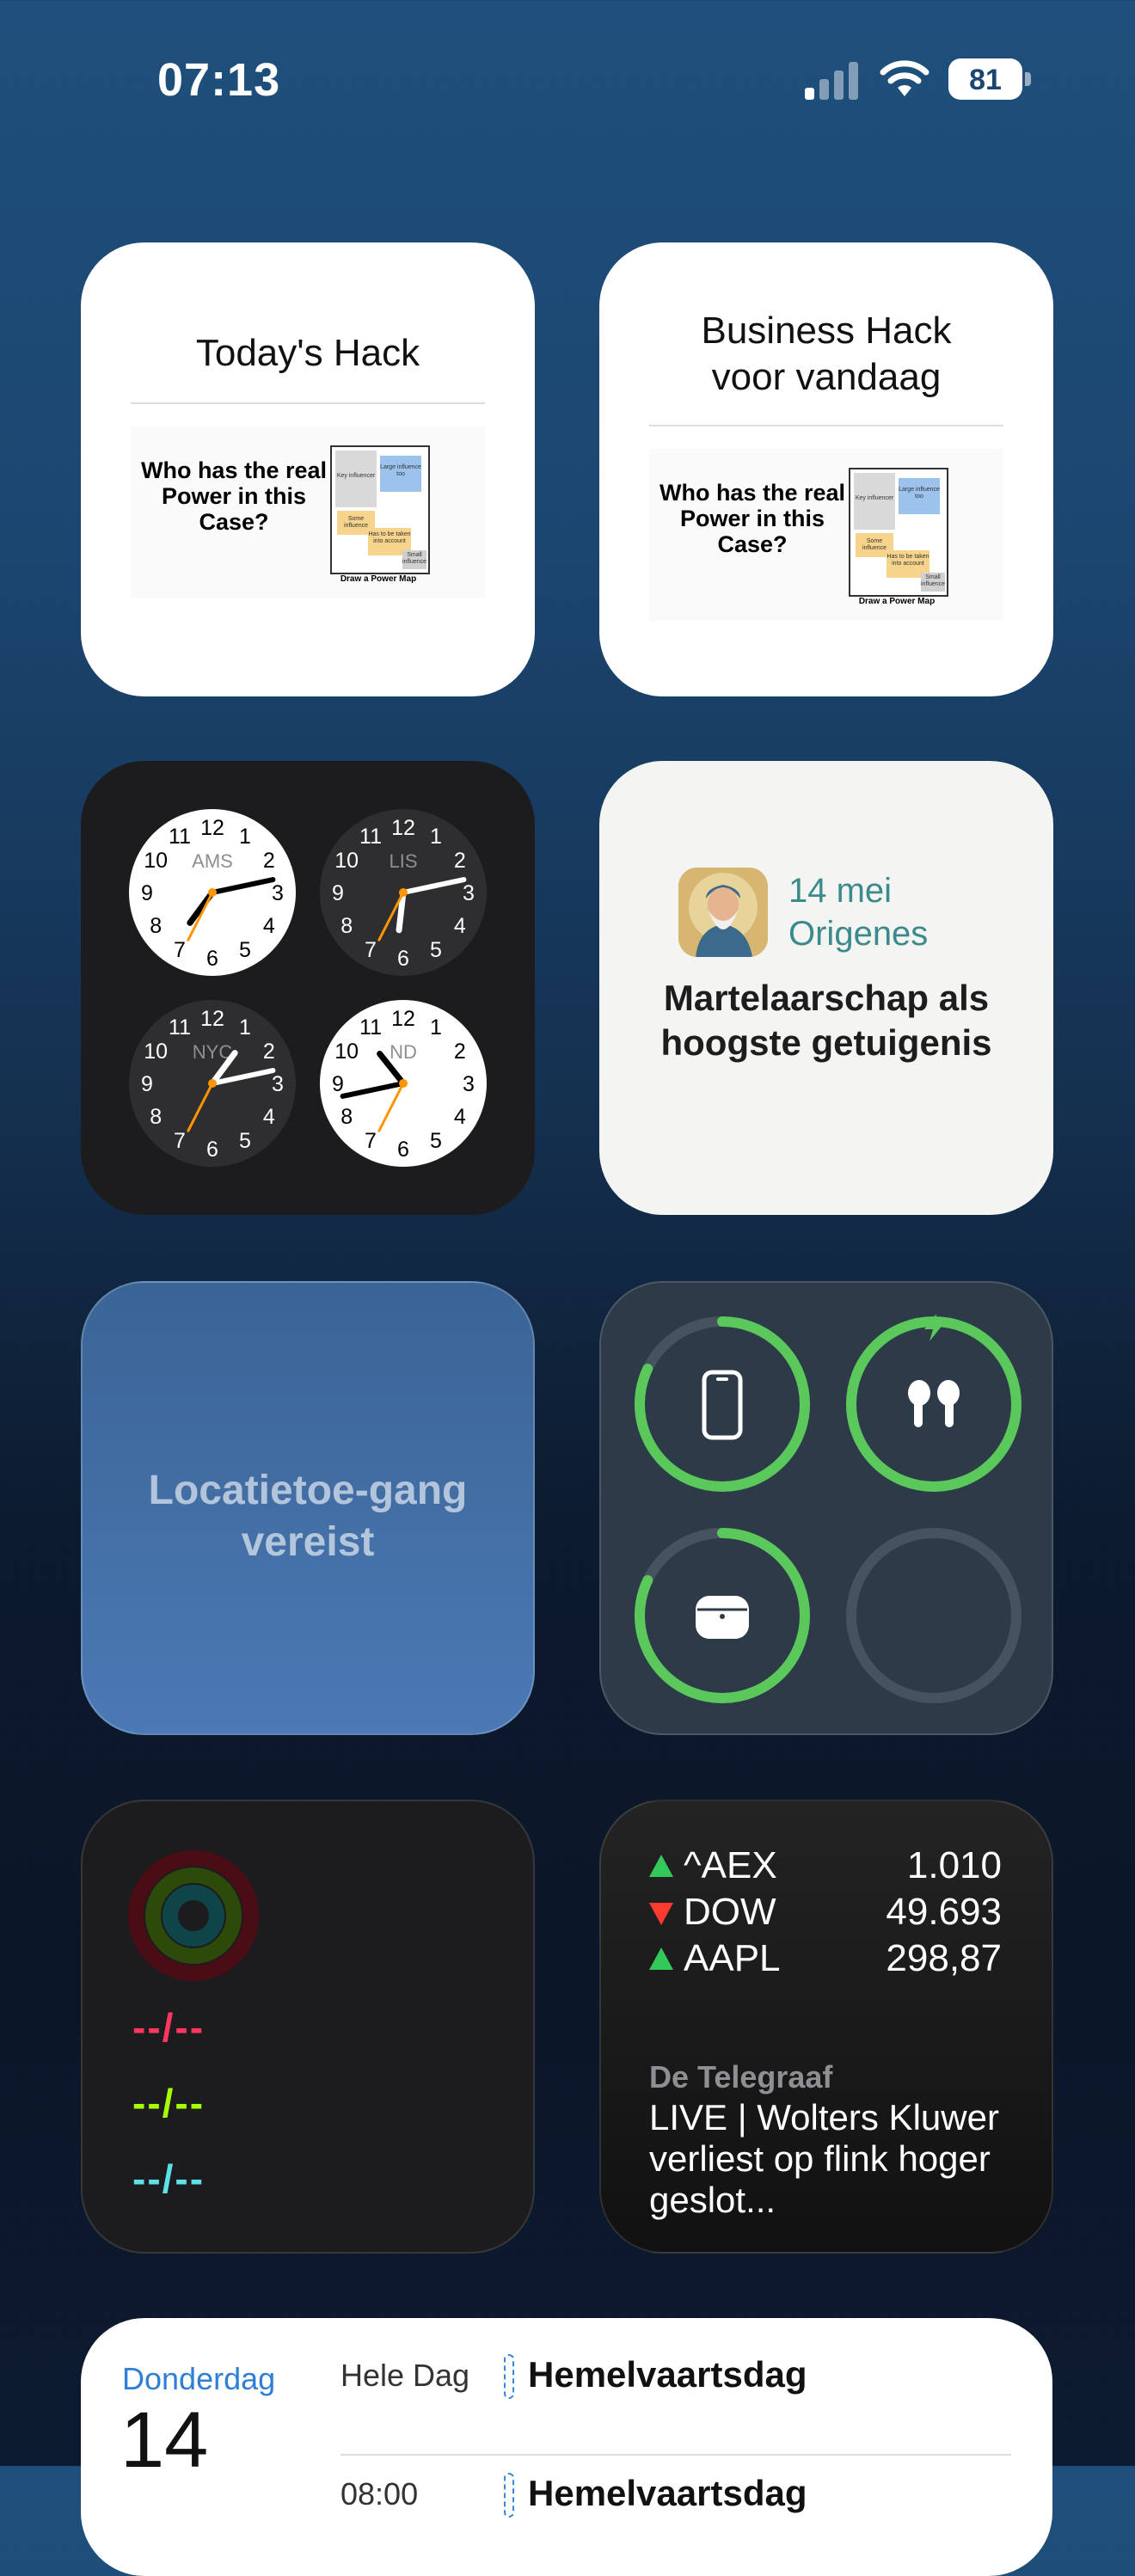  I want to click on event-time: 08:00, so click(379, 2494).